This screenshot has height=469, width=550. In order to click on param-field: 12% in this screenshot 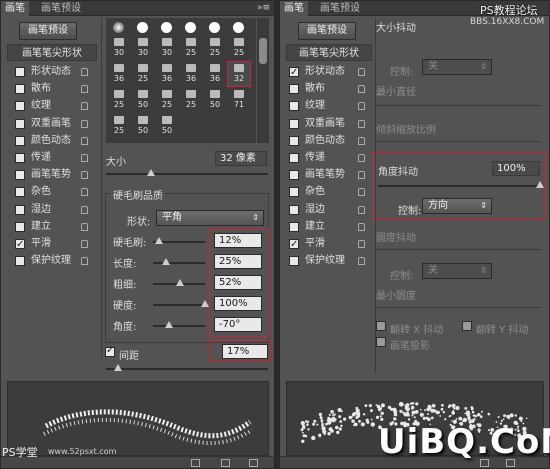, I will do `click(238, 240)`.